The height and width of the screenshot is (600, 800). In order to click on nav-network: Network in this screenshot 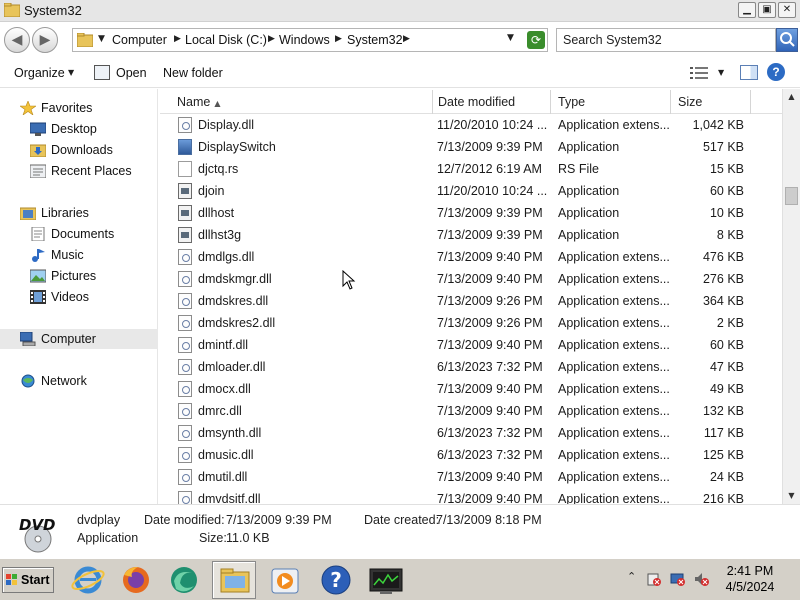, I will do `click(79, 381)`.